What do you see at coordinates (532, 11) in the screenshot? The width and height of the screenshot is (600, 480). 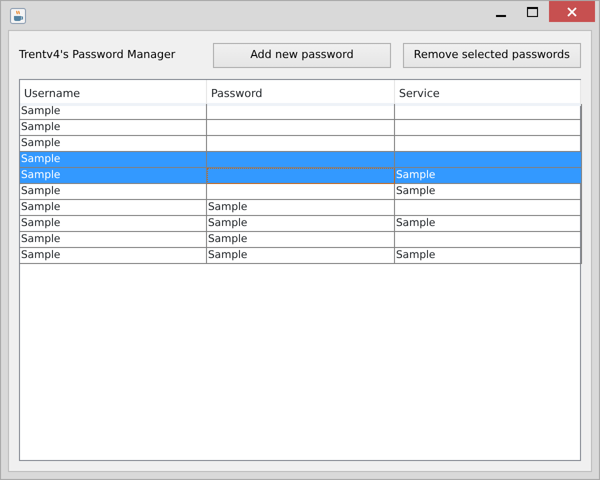 I see `maximize-icon` at bounding box center [532, 11].